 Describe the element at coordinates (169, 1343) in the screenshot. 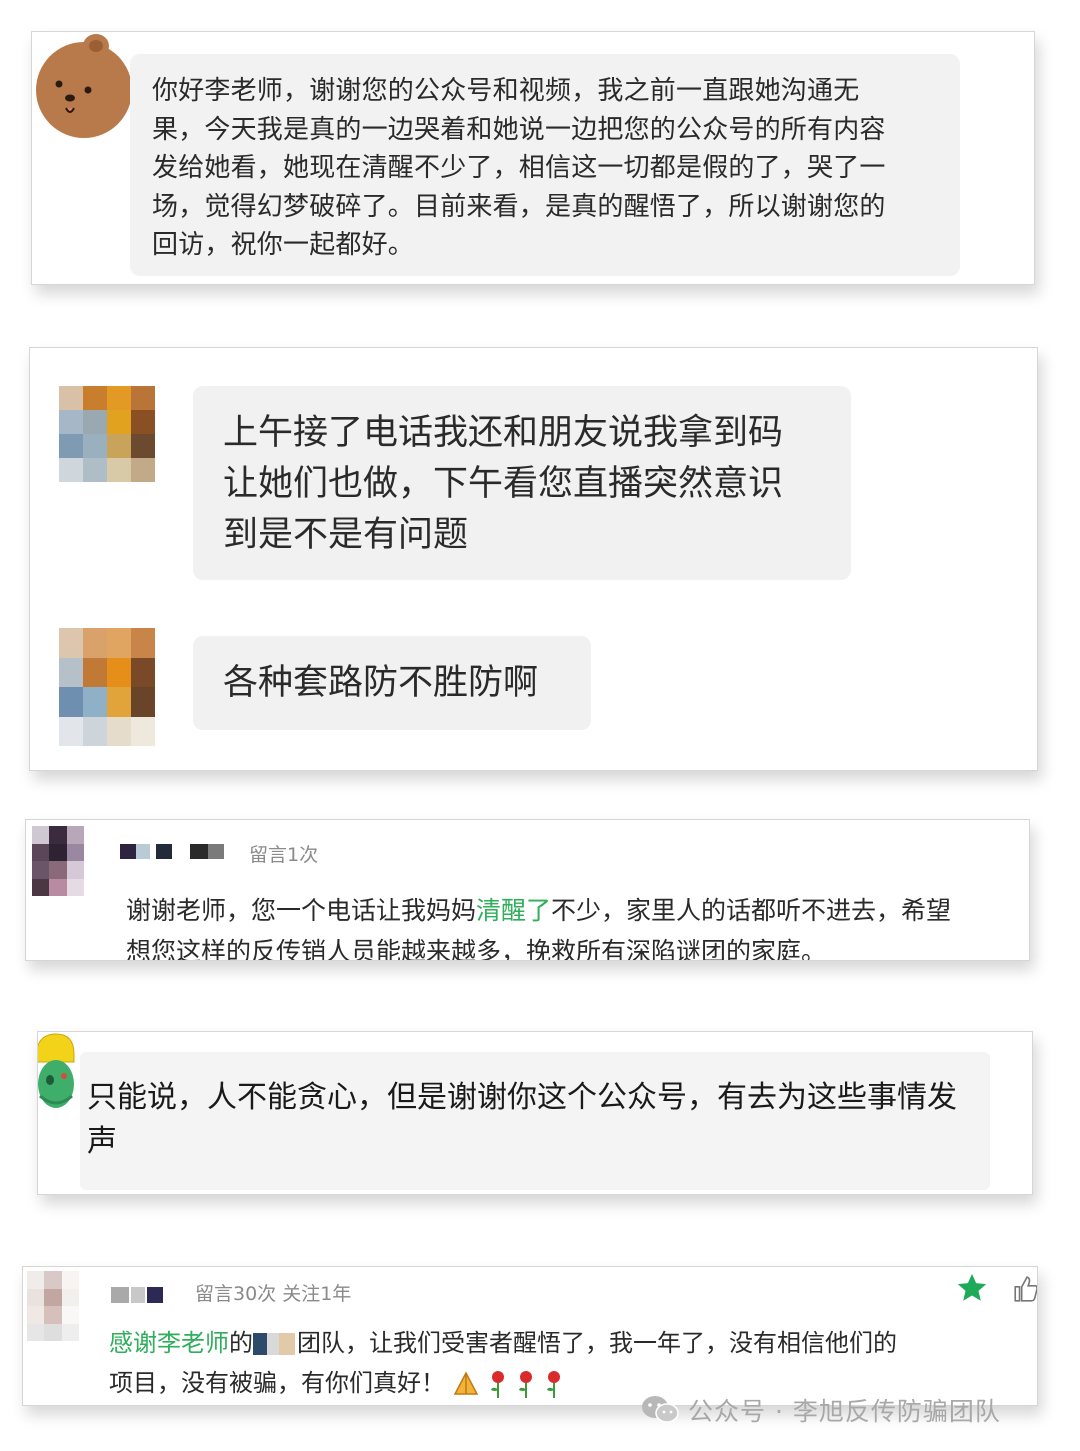

I see `highlight-text: 感谢李老师` at that location.